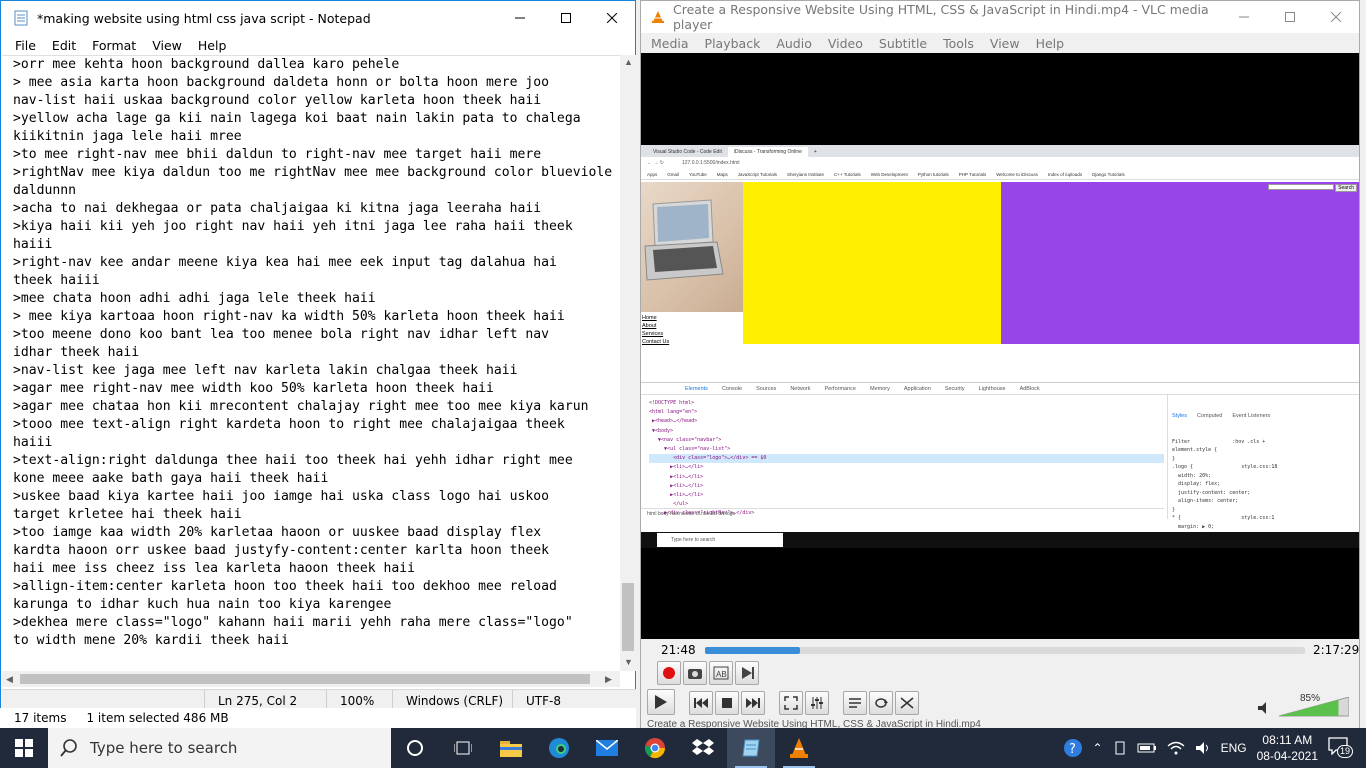 The width and height of the screenshot is (1366, 768). What do you see at coordinates (1005, 43) in the screenshot?
I see `vlc-menu-view: View` at bounding box center [1005, 43].